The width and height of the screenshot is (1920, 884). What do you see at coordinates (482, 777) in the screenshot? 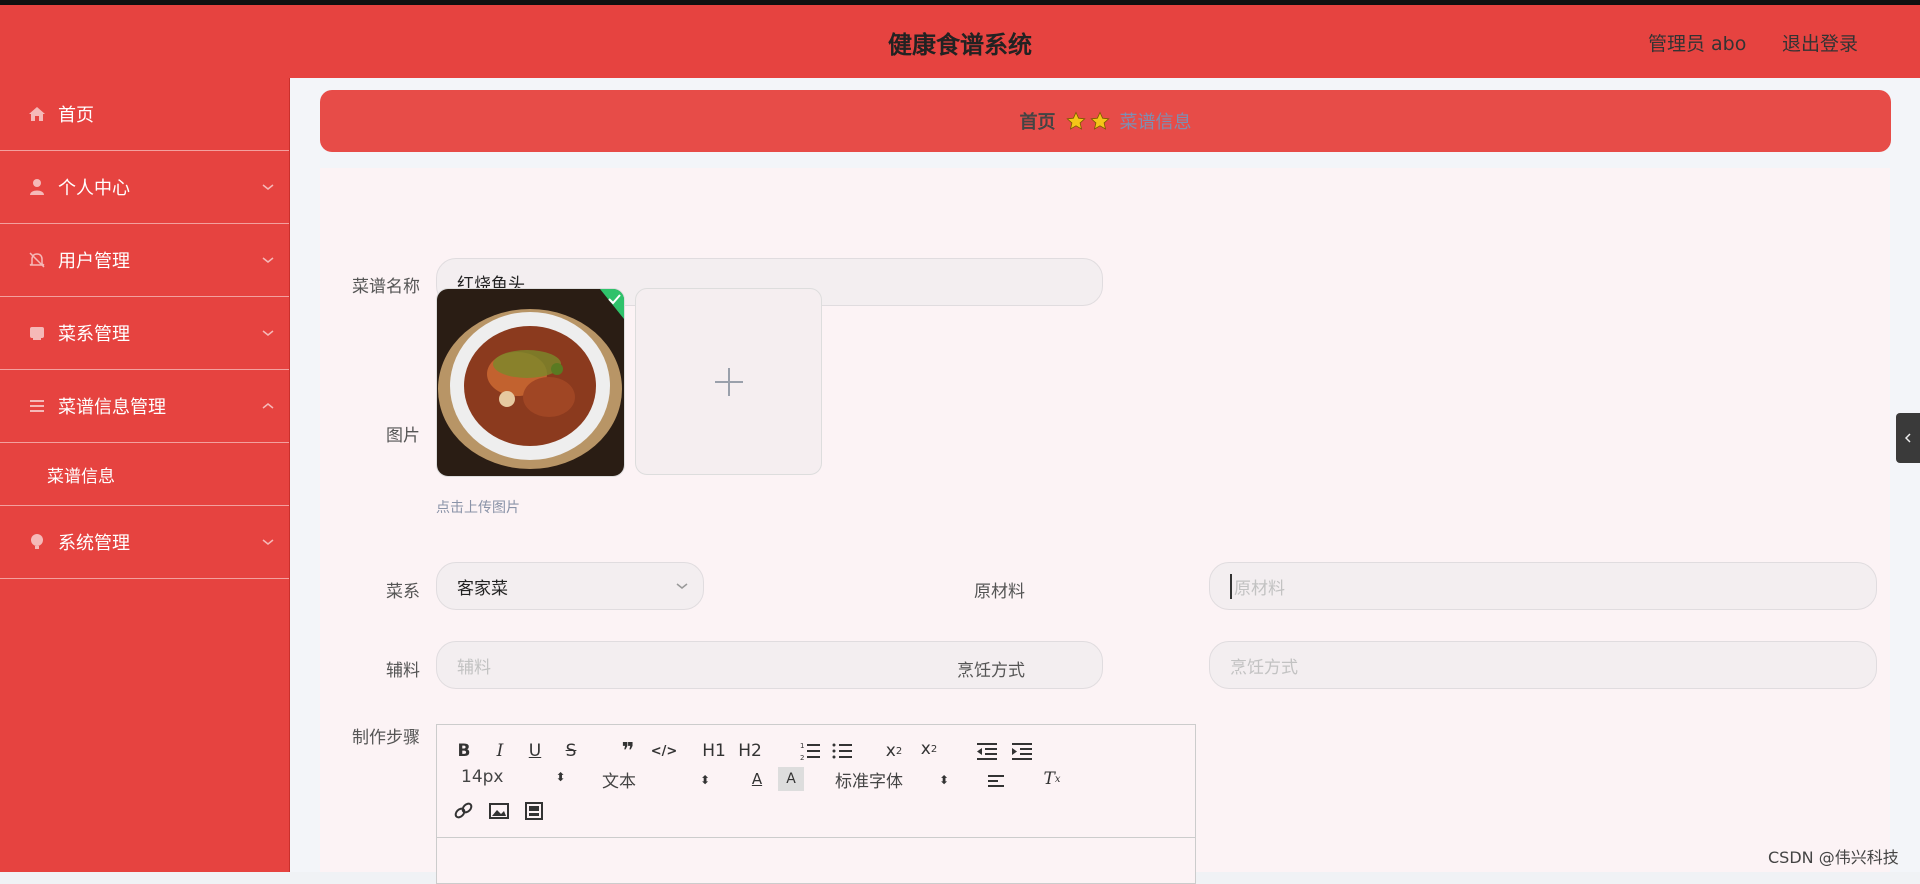
I see `font-size-value: 14px` at bounding box center [482, 777].